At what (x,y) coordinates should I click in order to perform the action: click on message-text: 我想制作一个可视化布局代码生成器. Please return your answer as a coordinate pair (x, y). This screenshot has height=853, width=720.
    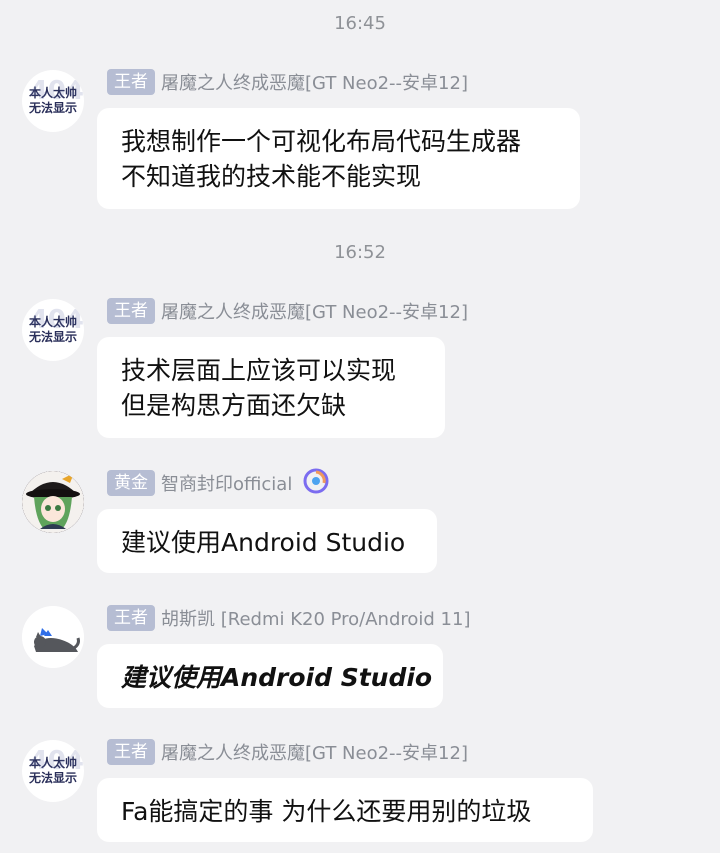
    Looking at the image, I should click on (321, 141).